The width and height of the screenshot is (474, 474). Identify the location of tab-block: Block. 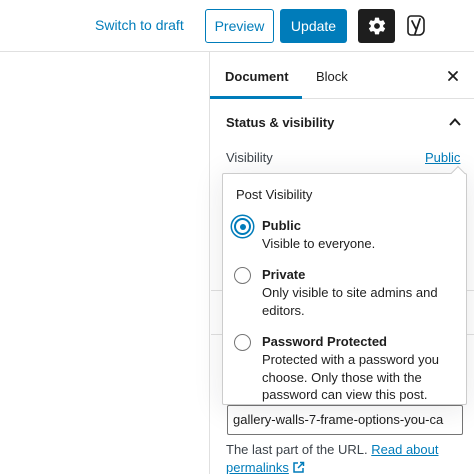
(332, 76).